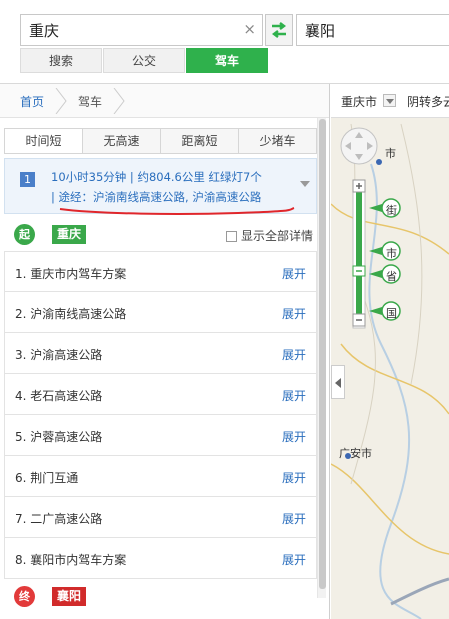 This screenshot has width=449, height=619. What do you see at coordinates (276, 236) in the screenshot?
I see `show-all-details-label: 显示全部详情` at bounding box center [276, 236].